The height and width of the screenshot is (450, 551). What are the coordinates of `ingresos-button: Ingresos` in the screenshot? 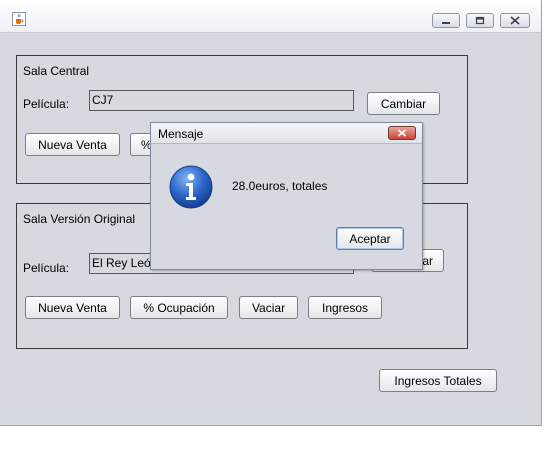 It's located at (345, 307).